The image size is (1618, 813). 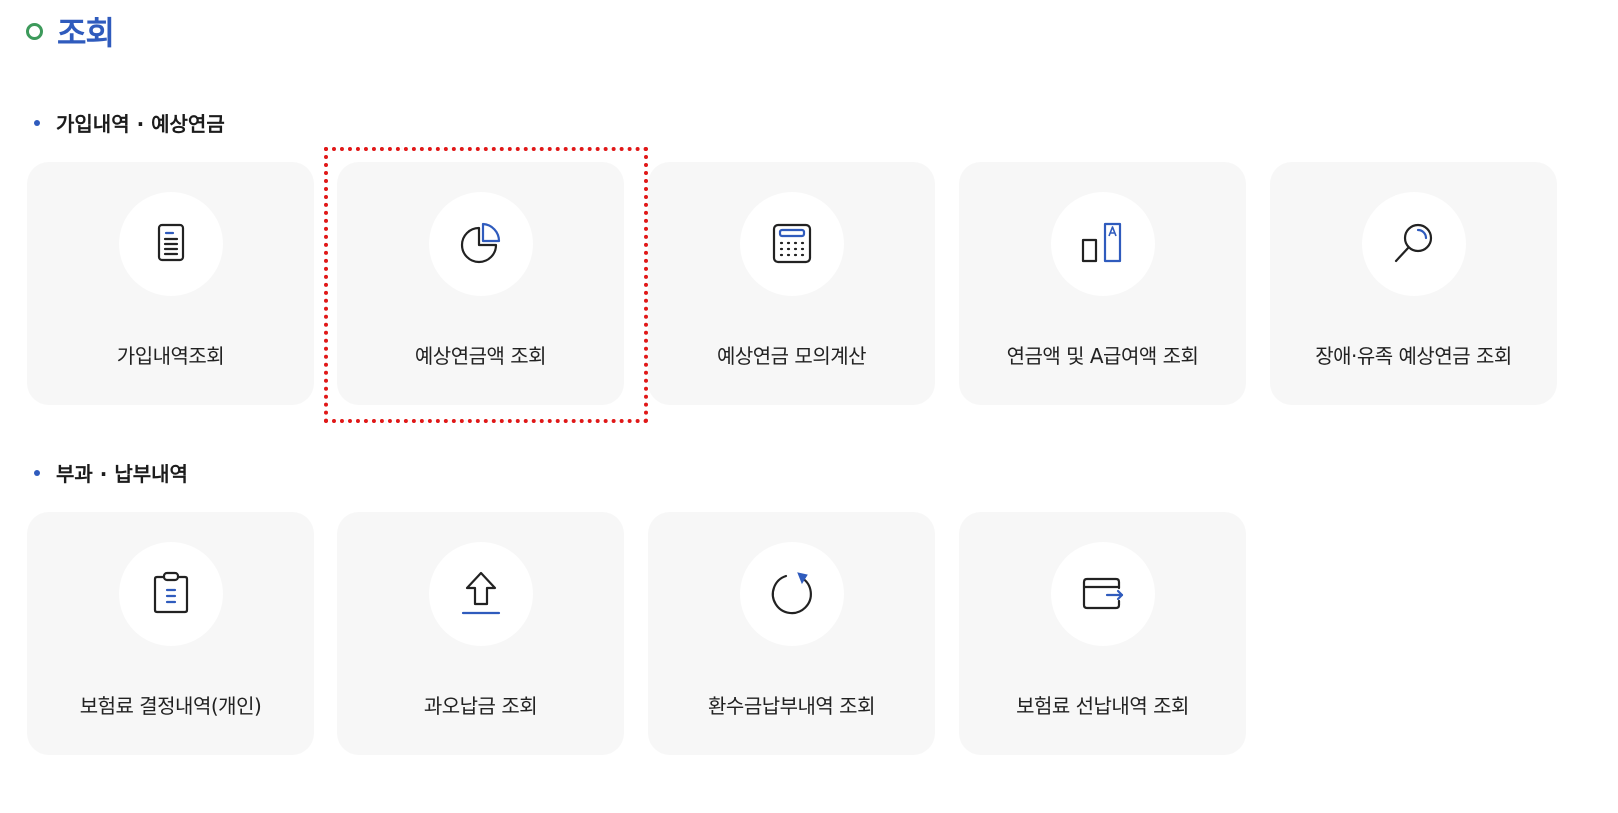 I want to click on card-label: 보험료 선납내역 조회, so click(x=1102, y=706).